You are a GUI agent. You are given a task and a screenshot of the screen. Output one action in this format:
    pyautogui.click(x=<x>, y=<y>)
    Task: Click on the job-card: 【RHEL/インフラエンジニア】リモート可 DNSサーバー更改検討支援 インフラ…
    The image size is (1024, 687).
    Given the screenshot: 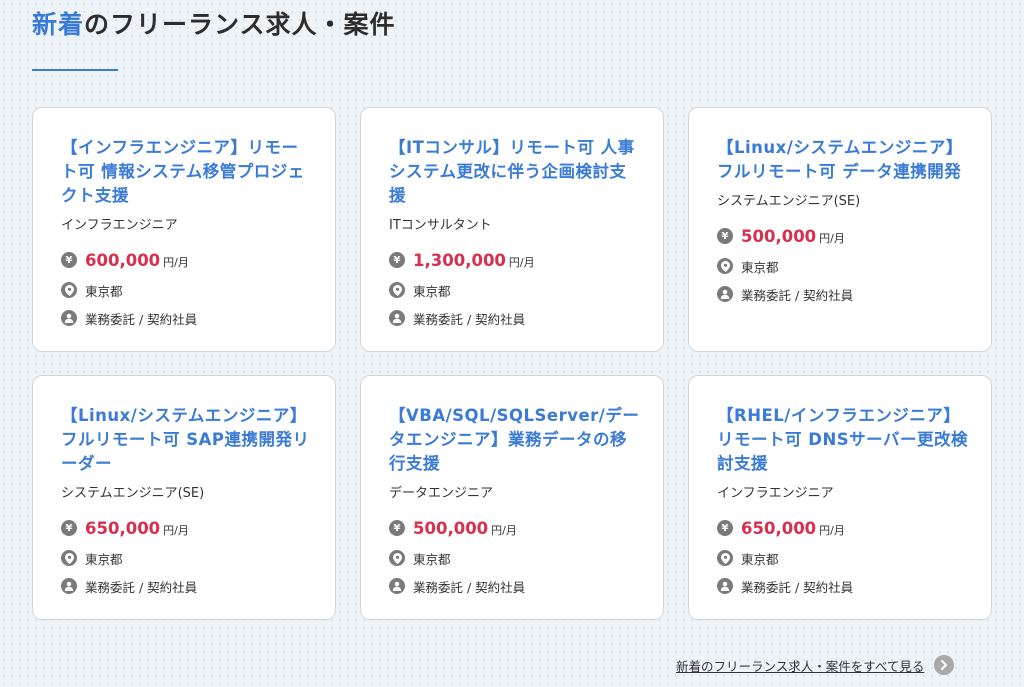 What is the action you would take?
    pyautogui.click(x=840, y=497)
    